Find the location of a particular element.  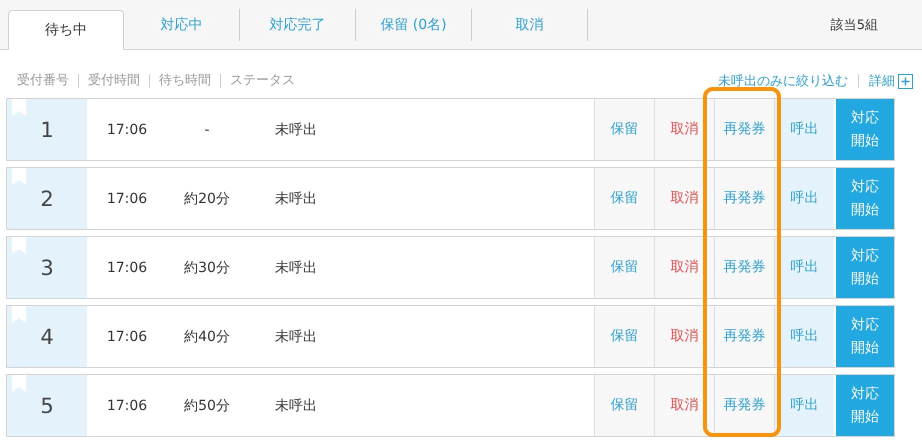

tab: 対応完了 is located at coordinates (298, 25).